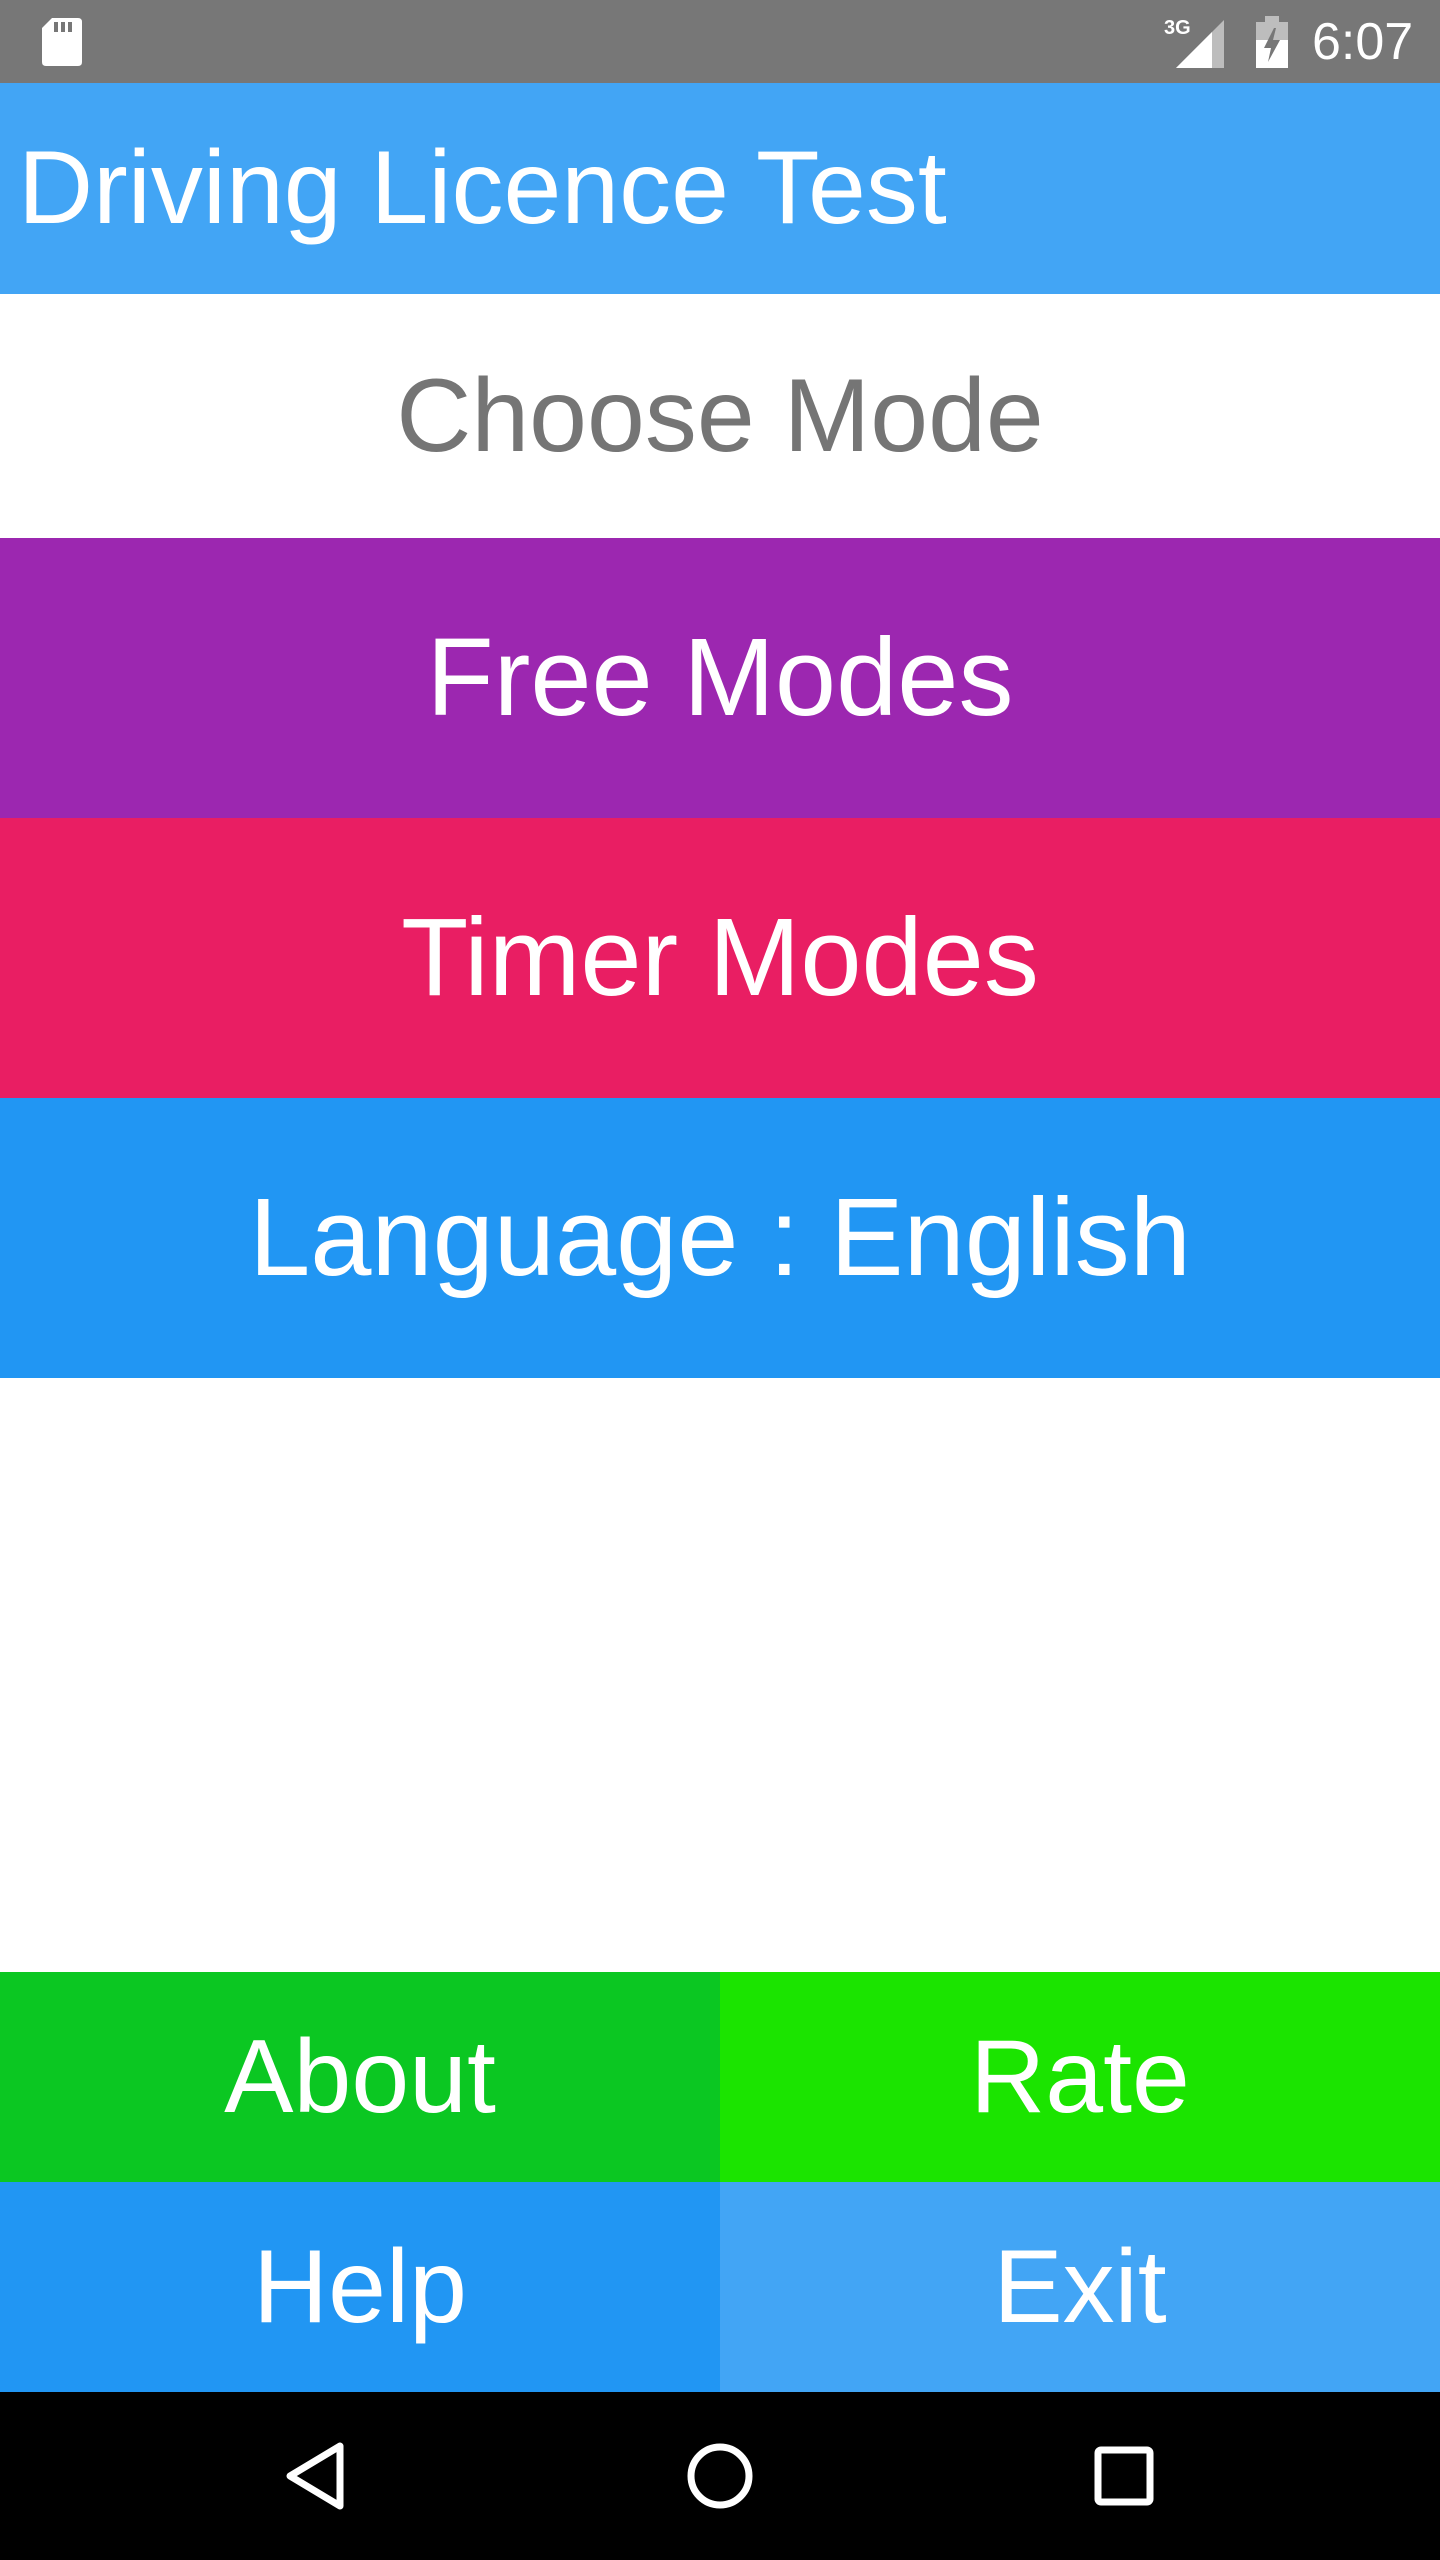 This screenshot has width=1440, height=2560. I want to click on back-icon, so click(316, 2476).